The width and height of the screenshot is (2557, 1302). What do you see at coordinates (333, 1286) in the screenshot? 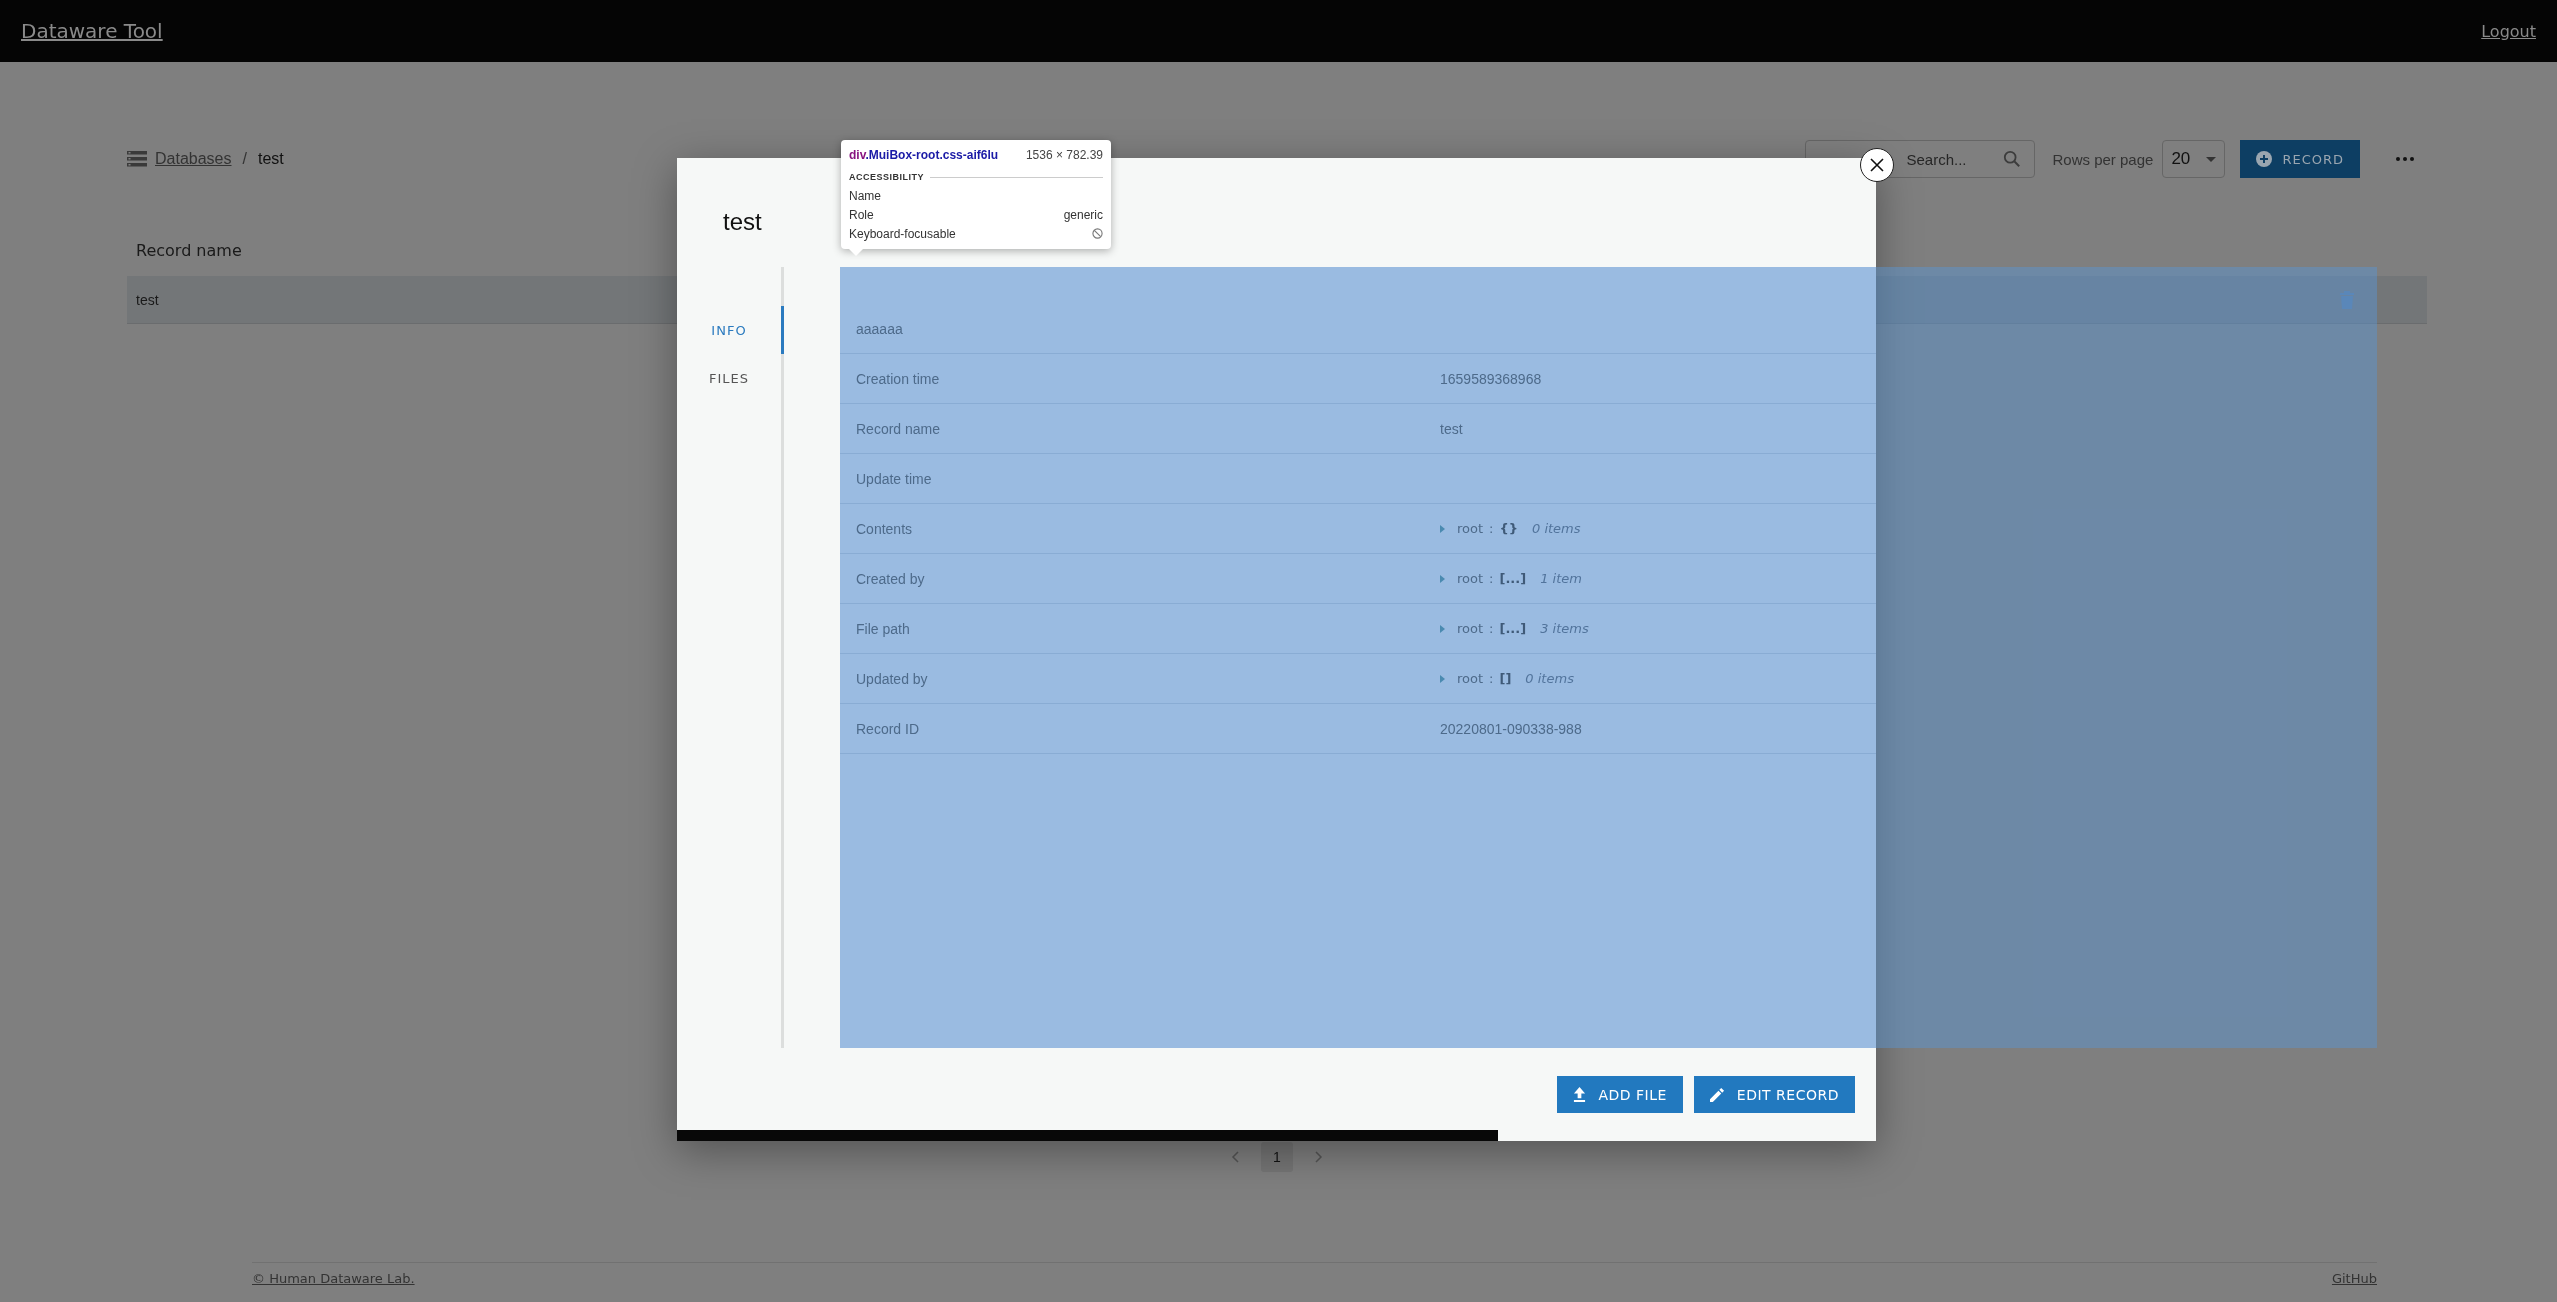
I see `copyright-link: © Human Dataware Lab.` at bounding box center [333, 1286].